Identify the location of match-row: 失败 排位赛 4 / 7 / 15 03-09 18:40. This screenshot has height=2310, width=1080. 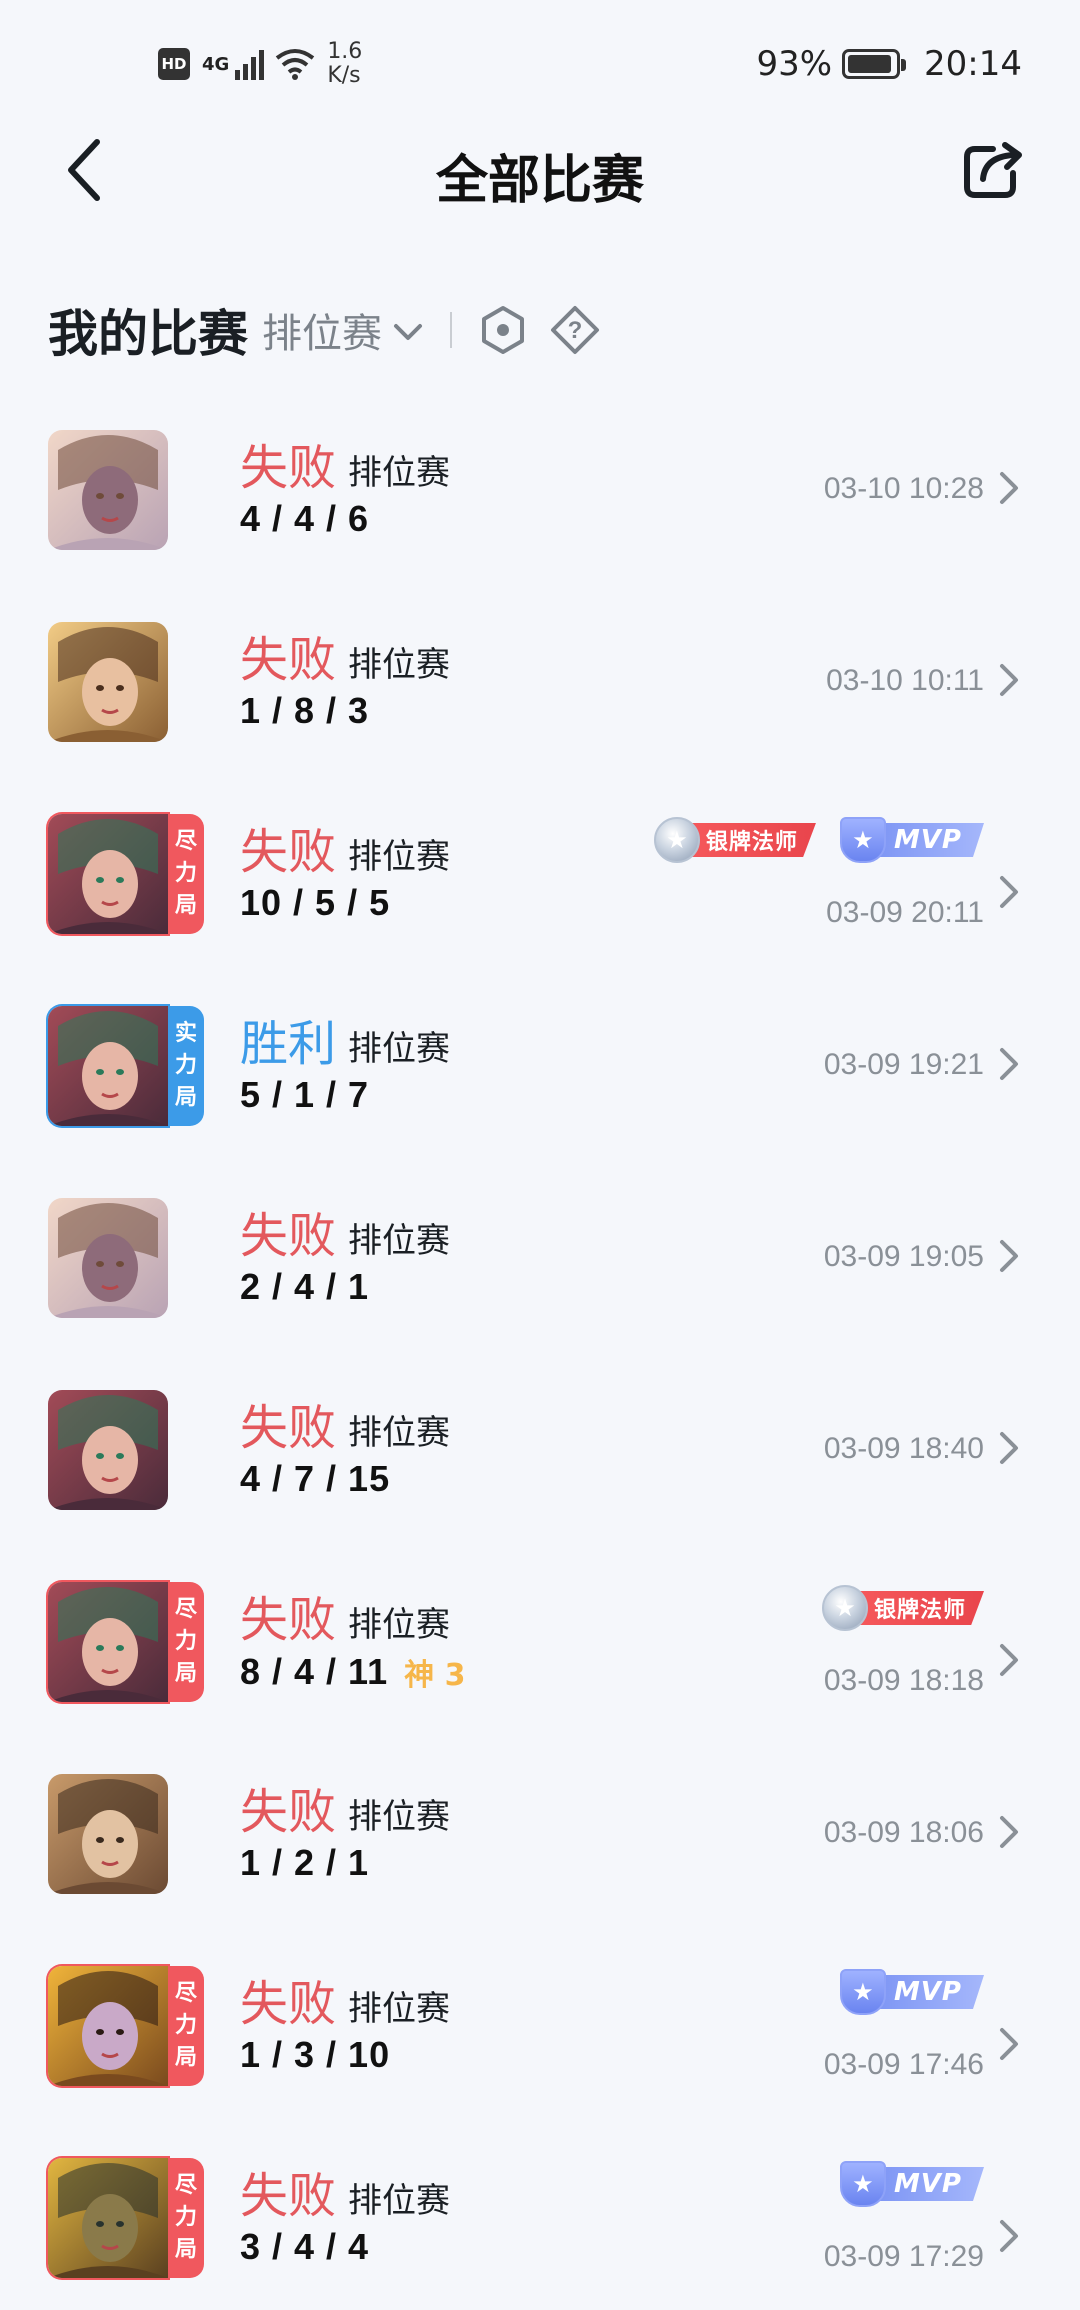
(540, 1476).